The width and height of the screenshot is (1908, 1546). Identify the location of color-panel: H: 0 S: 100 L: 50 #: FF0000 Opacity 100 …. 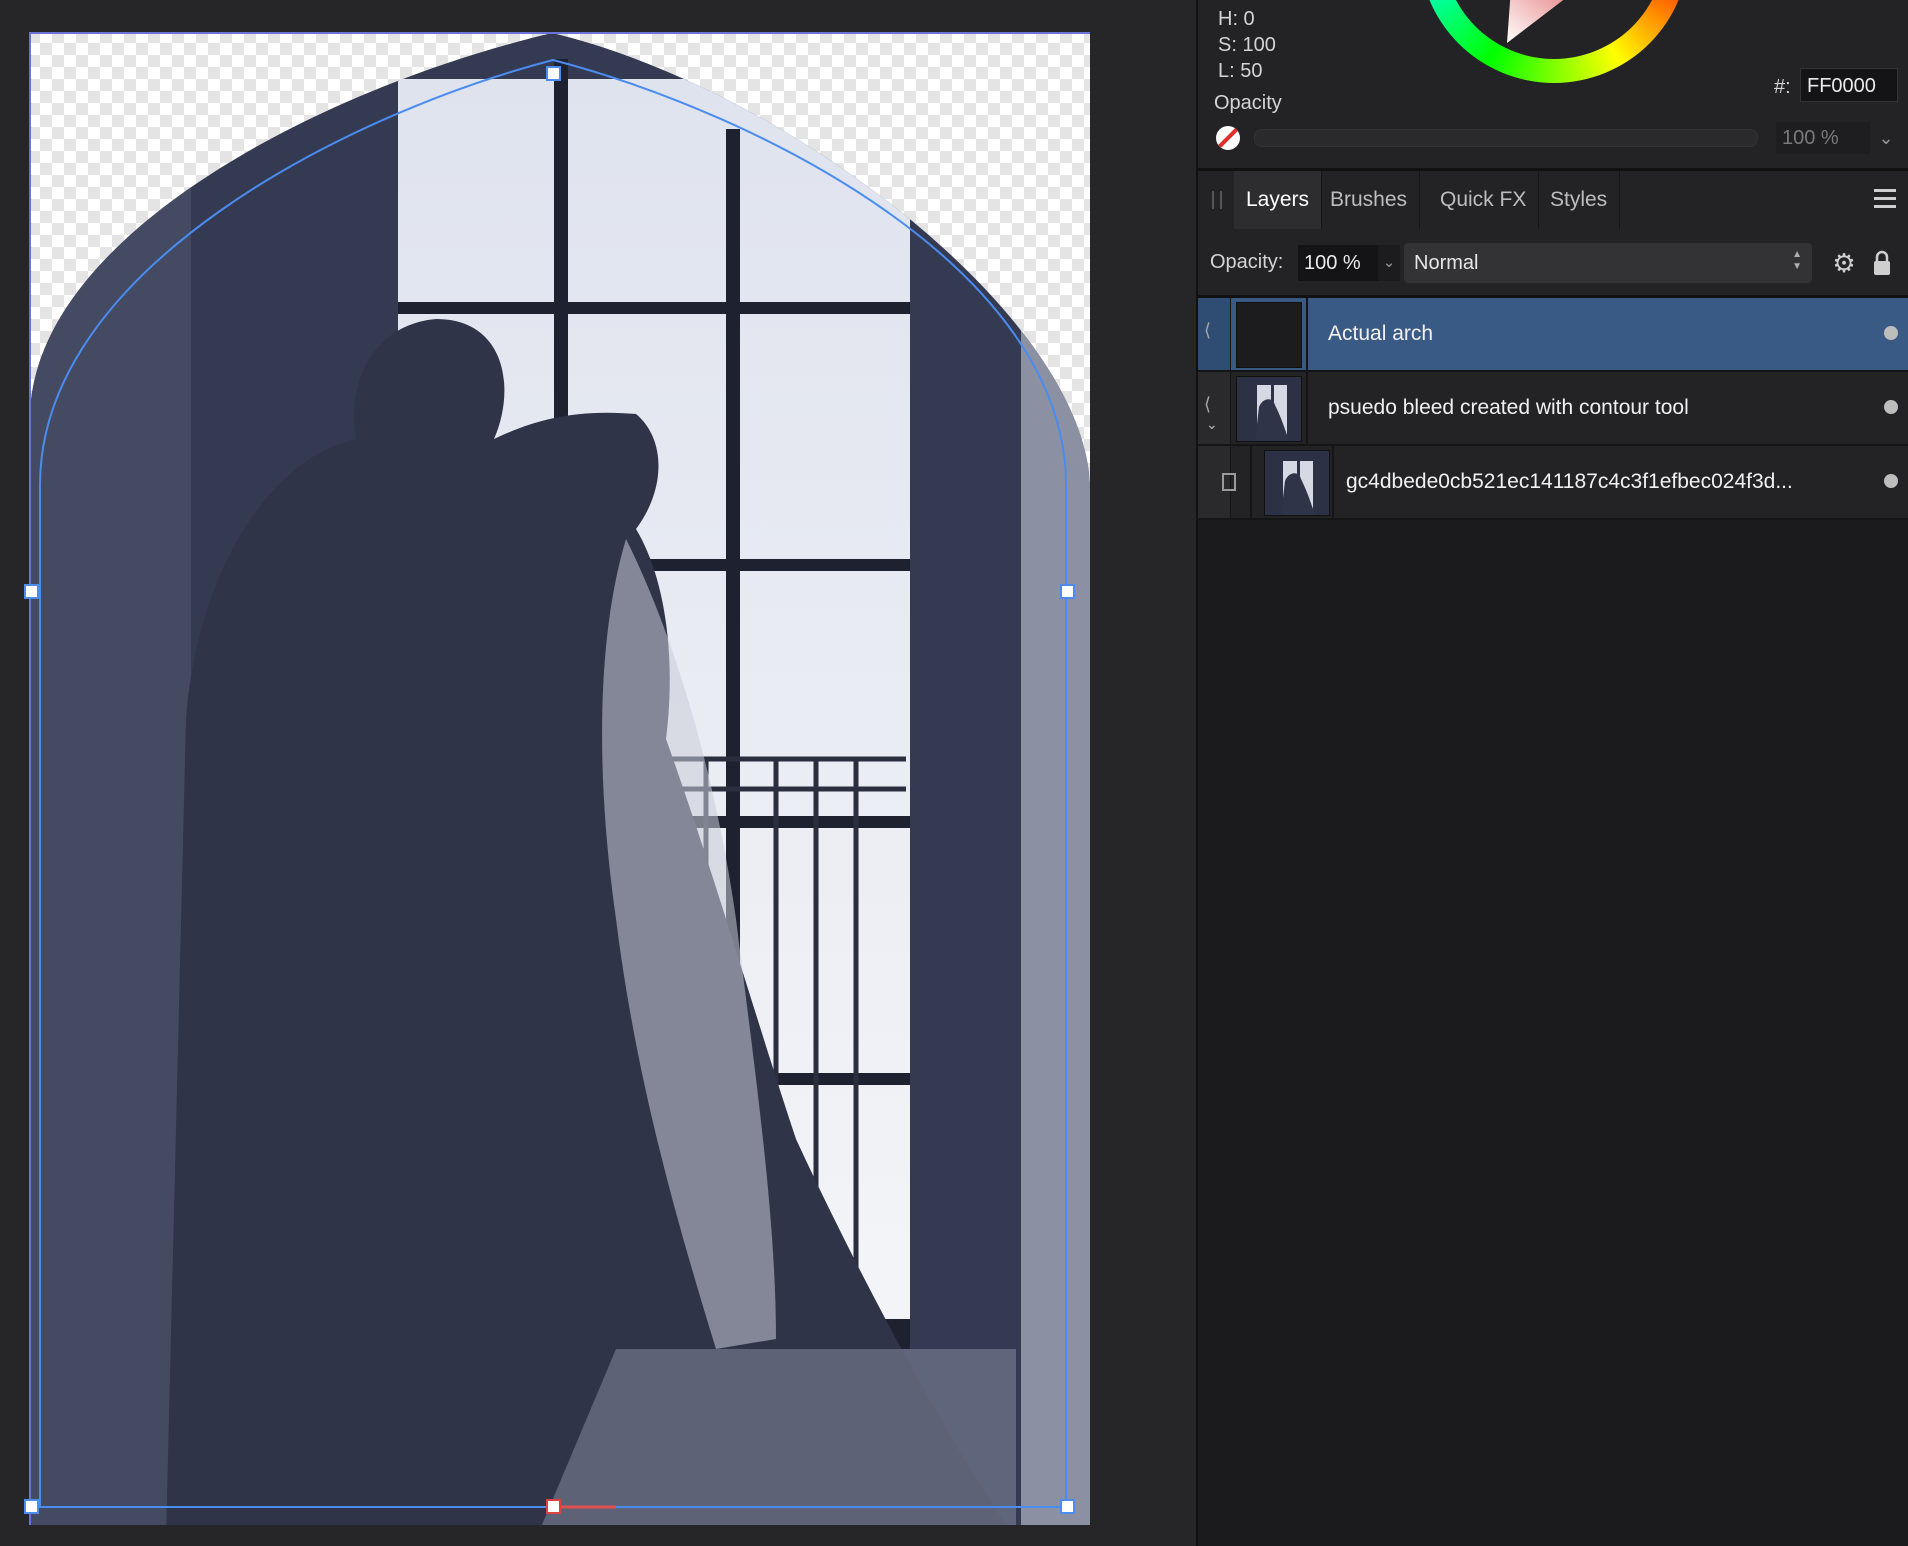
(1553, 85).